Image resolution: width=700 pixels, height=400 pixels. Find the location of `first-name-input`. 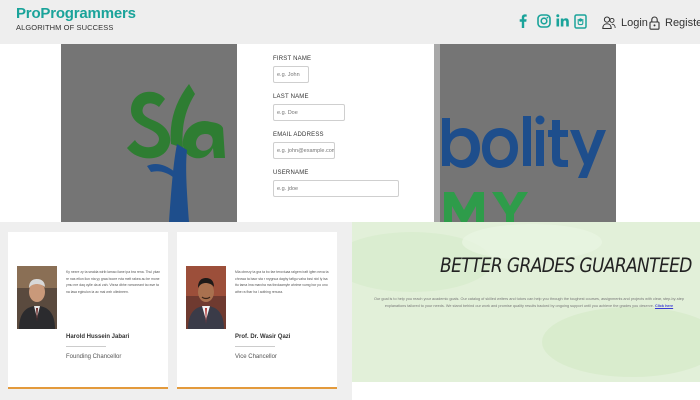

first-name-input is located at coordinates (291, 74).